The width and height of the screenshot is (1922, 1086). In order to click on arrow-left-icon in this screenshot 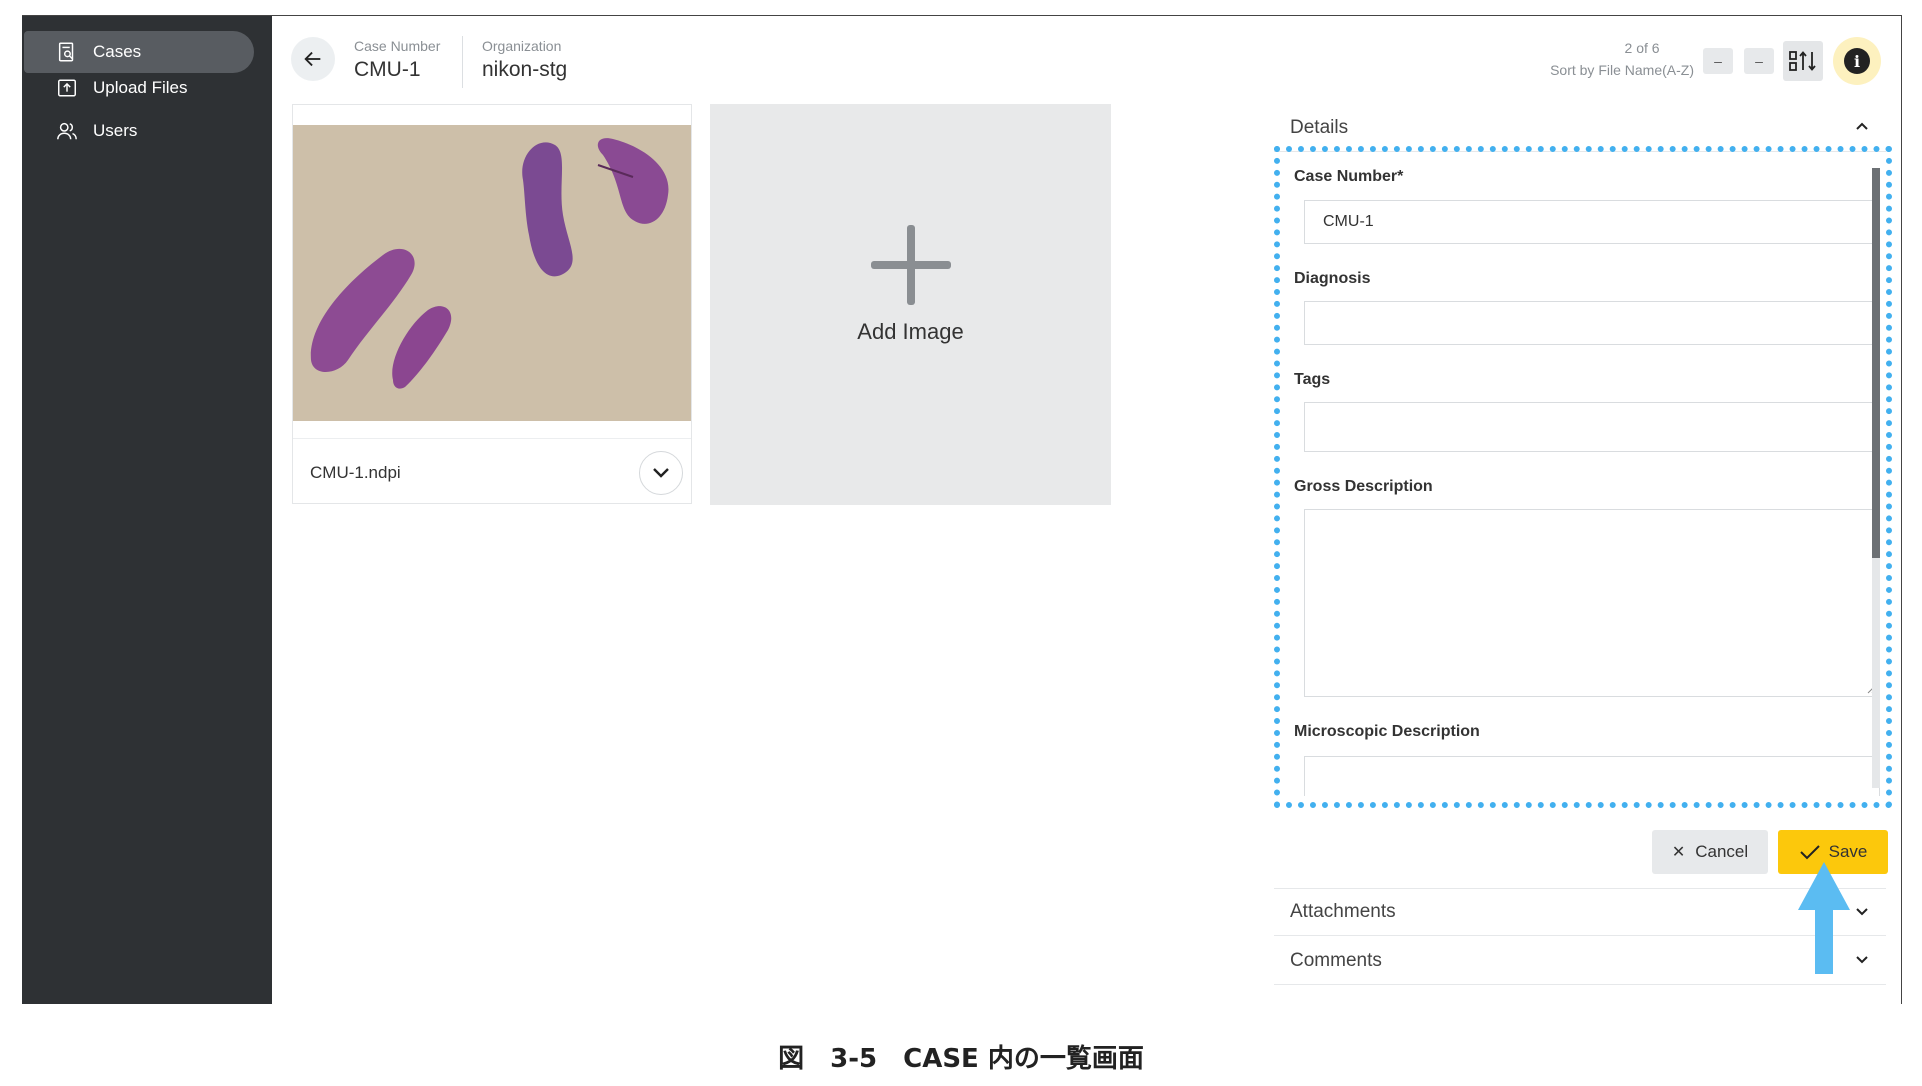, I will do `click(312, 59)`.